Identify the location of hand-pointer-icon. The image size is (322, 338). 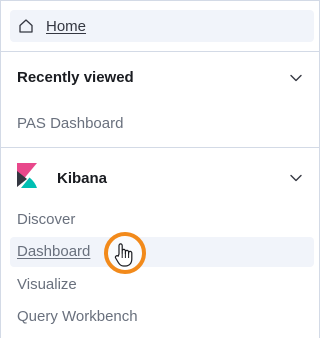
(124, 255).